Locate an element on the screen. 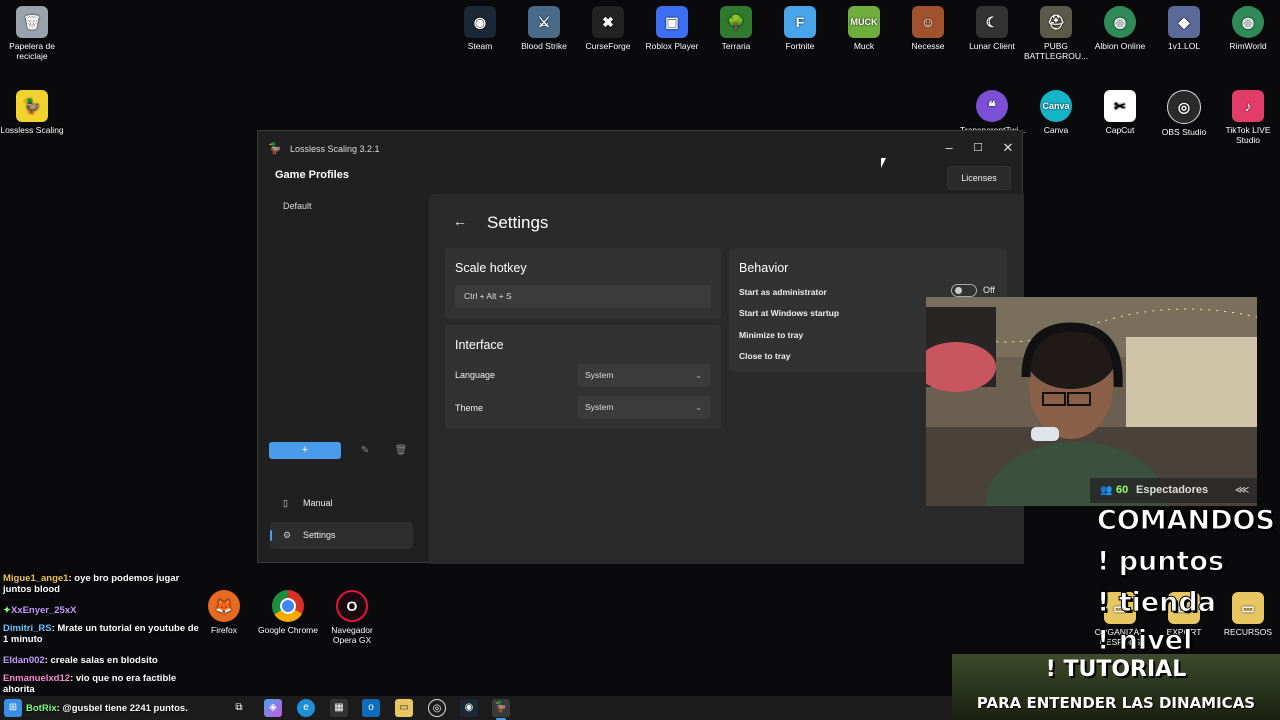 This screenshot has height=720, width=1280. desktop-icon-necesse: ☺ Necesse is located at coordinates (928, 28).